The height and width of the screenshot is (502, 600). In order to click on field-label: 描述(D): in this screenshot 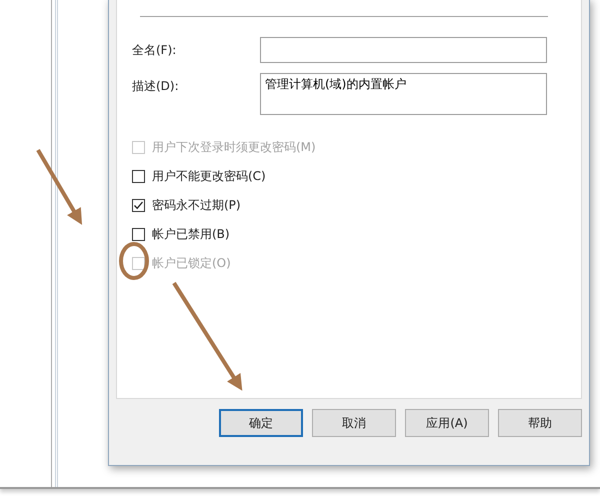, I will do `click(156, 86)`.